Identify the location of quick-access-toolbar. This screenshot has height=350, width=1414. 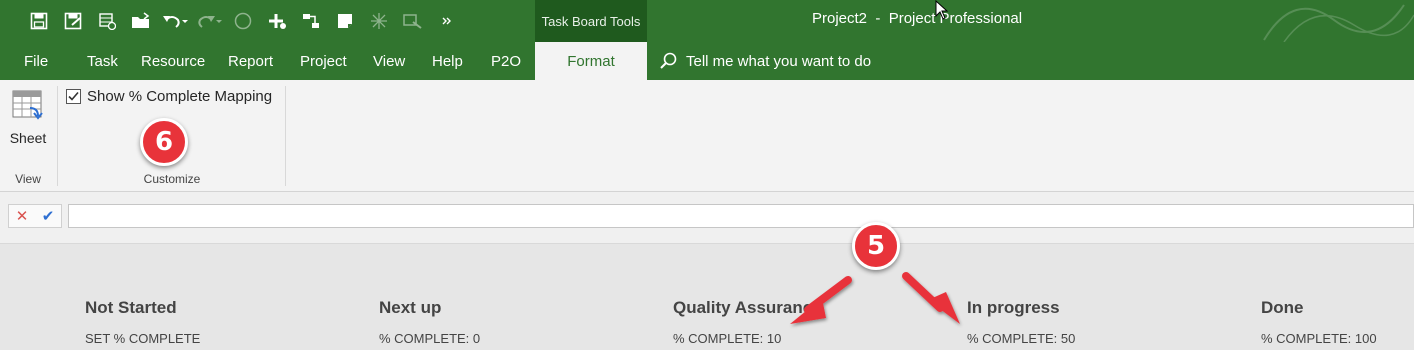
(243, 21).